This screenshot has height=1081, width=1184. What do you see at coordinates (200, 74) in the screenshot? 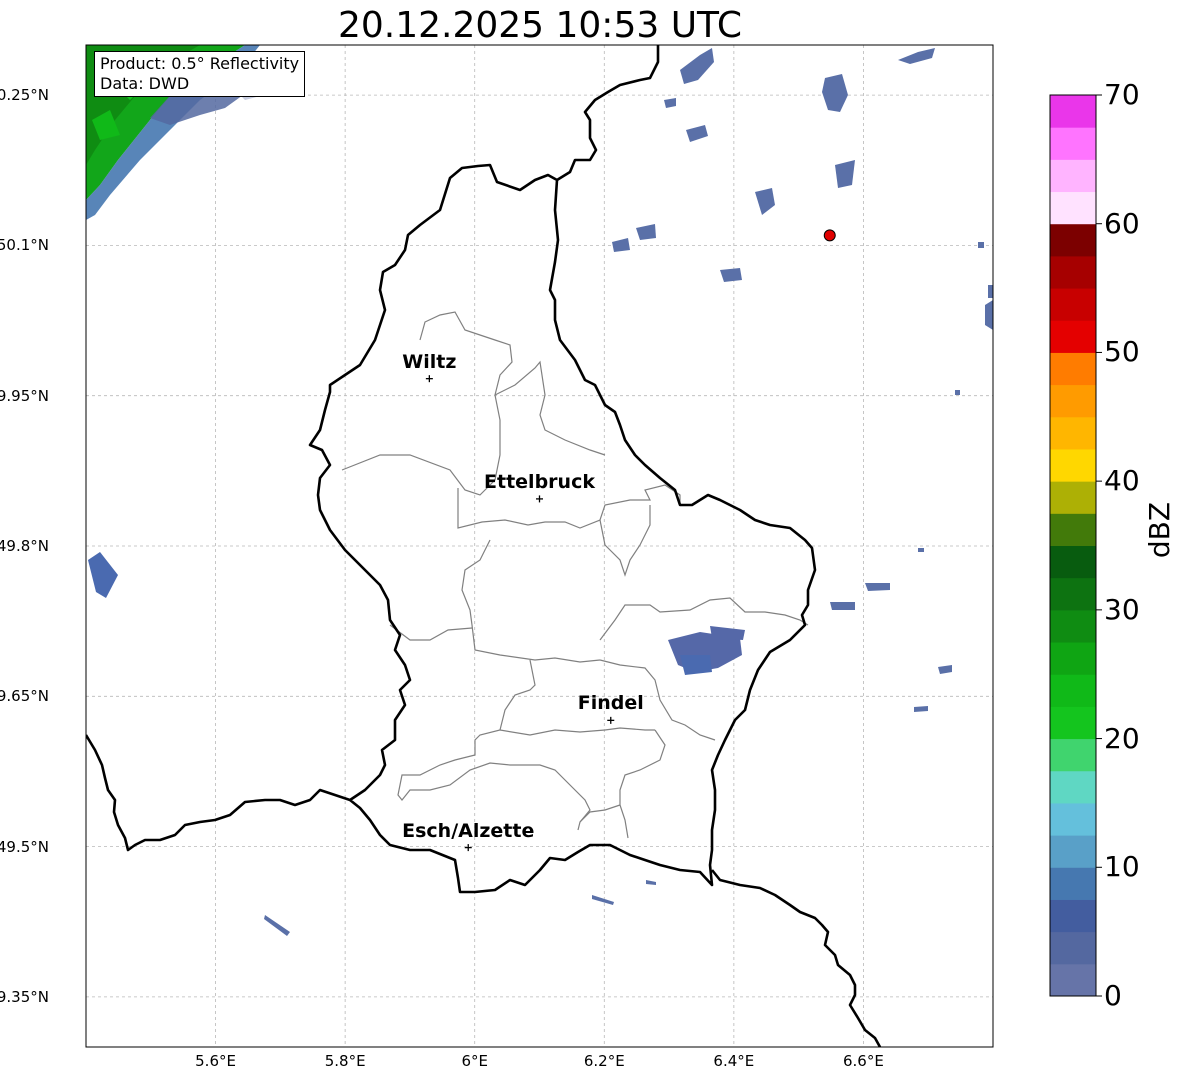
I see `info-box: Product: 0.5° Reflectivity Data: DWD` at bounding box center [200, 74].